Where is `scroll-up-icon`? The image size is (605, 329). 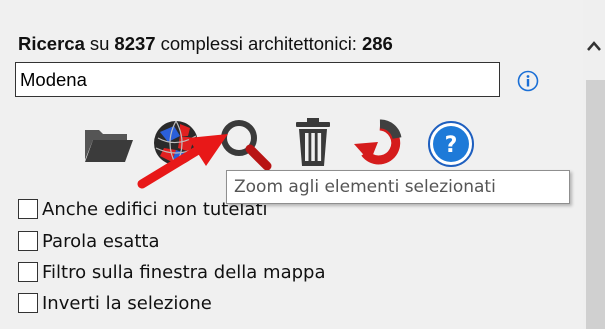 scroll-up-icon is located at coordinates (594, 47).